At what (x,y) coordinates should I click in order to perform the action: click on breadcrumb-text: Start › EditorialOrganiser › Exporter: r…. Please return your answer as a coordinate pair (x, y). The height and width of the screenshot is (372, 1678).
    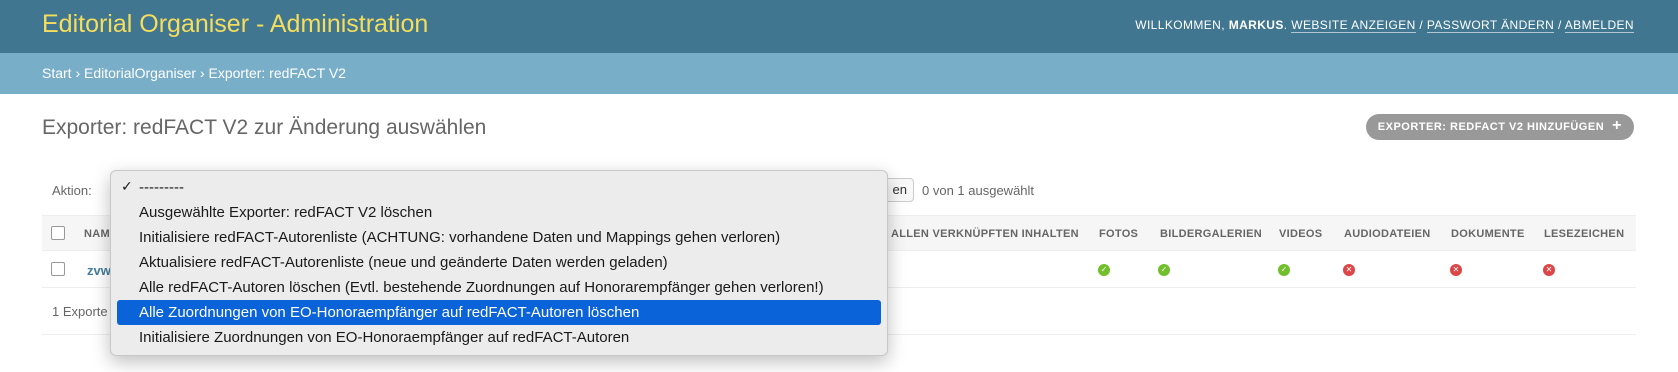
    Looking at the image, I should click on (194, 73).